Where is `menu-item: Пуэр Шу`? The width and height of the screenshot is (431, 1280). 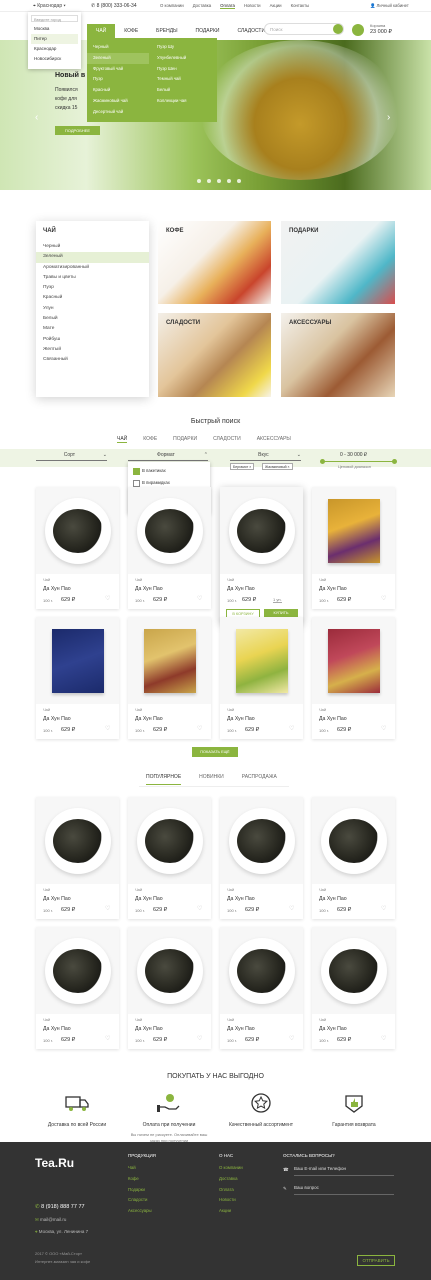
menu-item: Пуэр Шу is located at coordinates (183, 47).